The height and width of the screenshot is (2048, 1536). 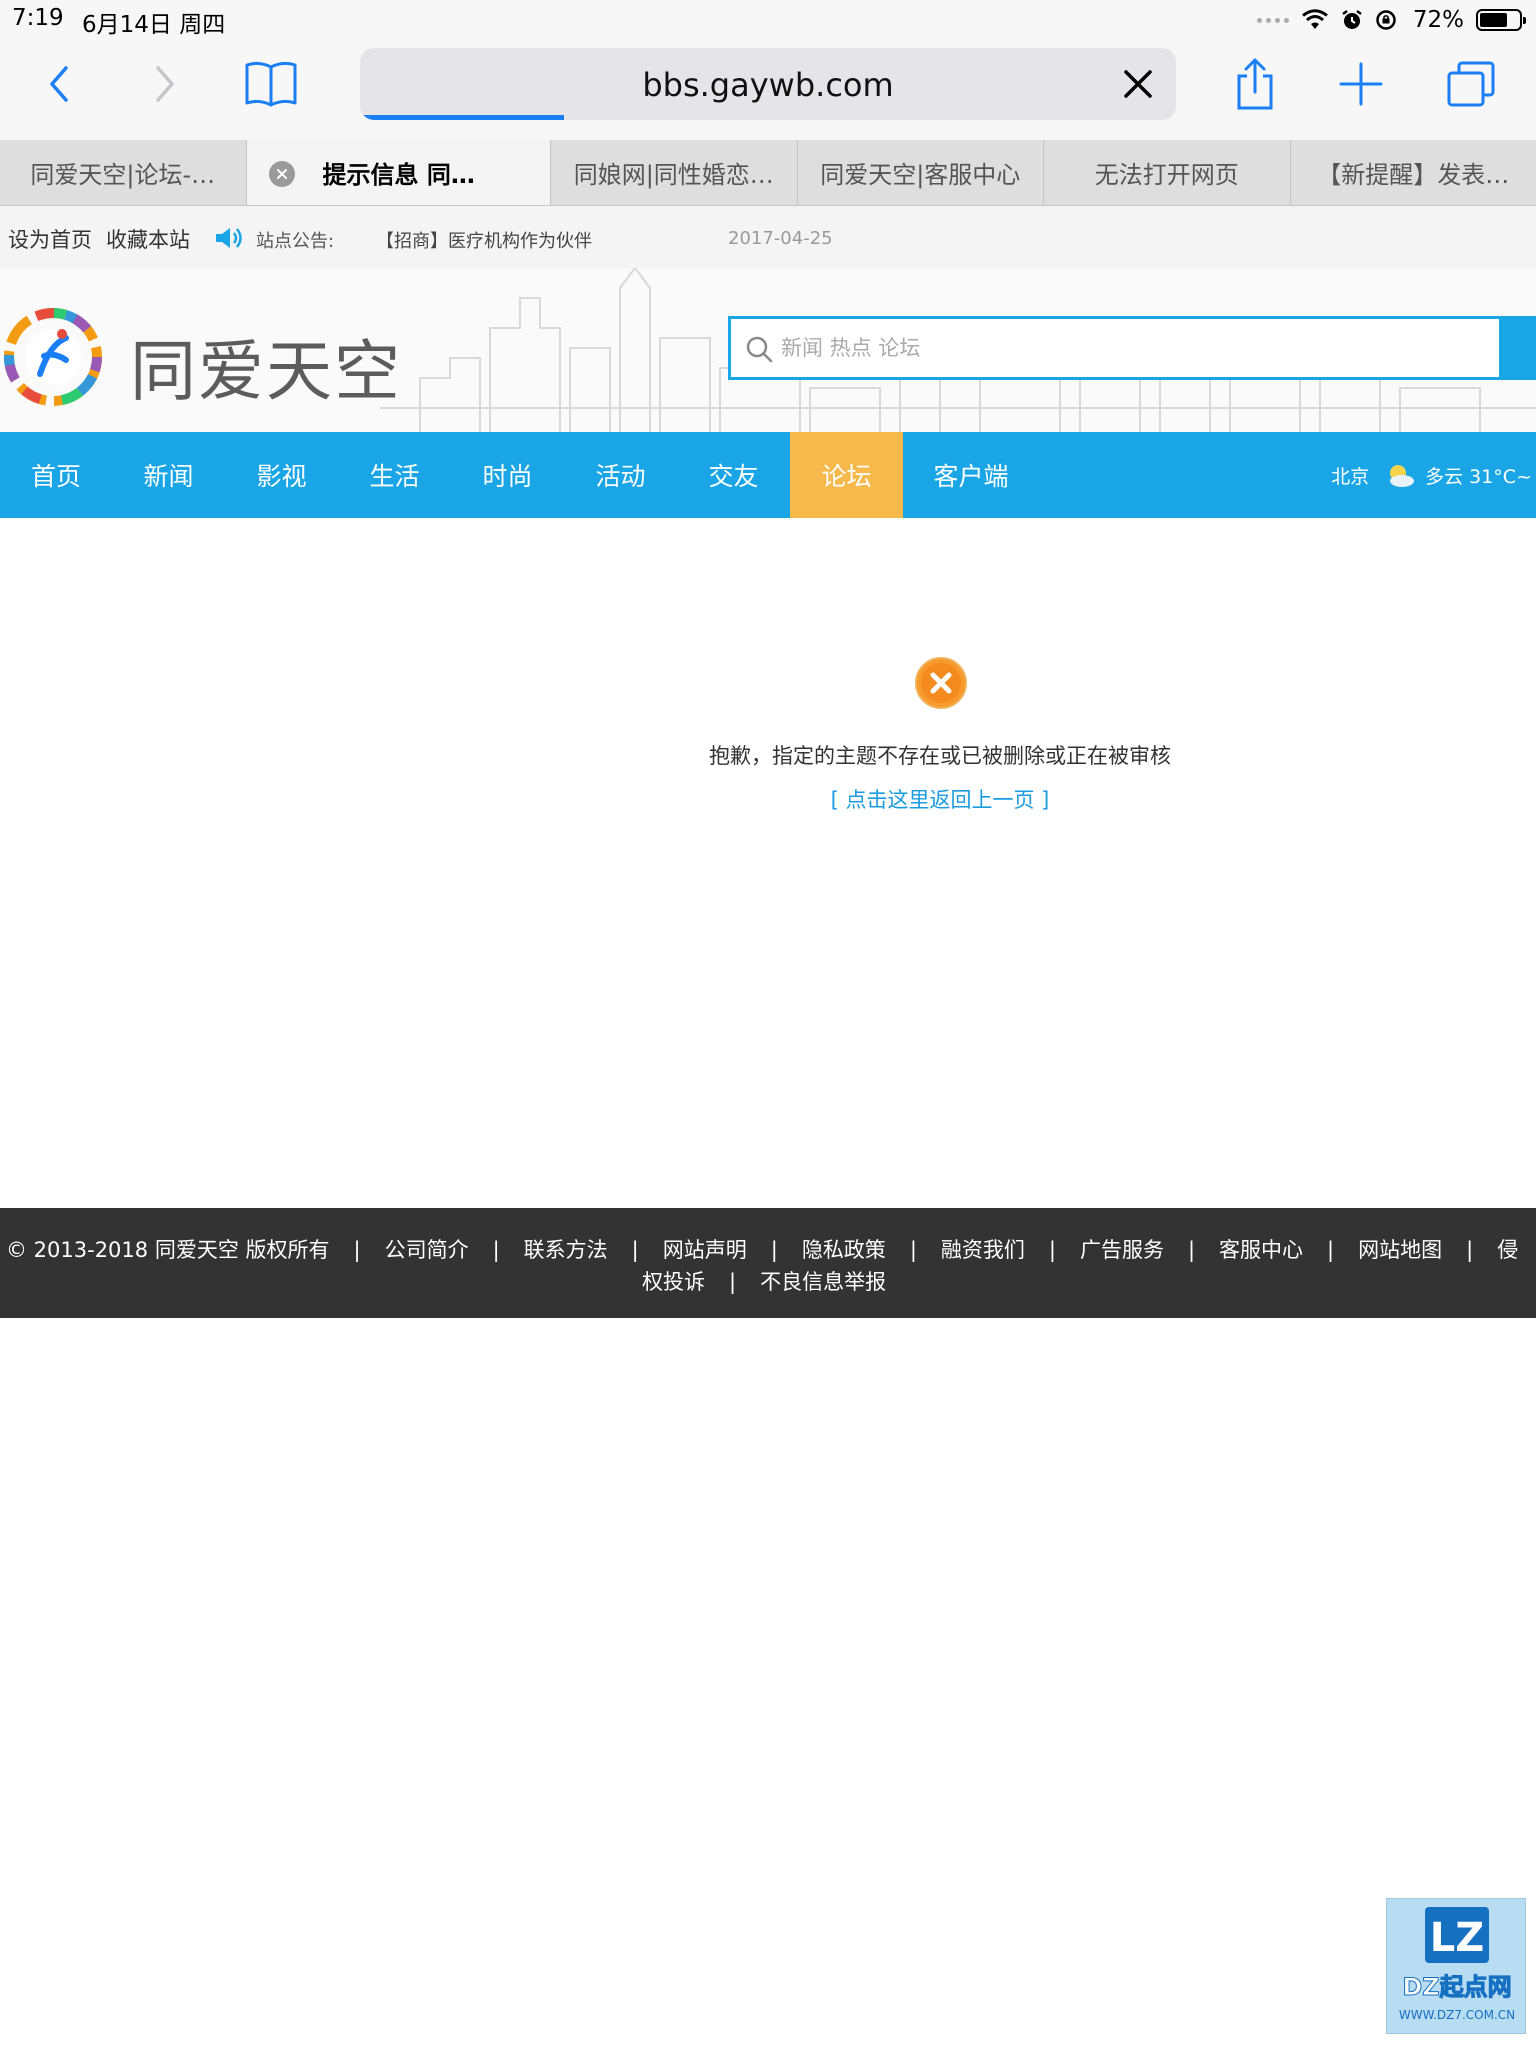 I want to click on main-nav: 首页 新闻 影视 生活 时尚 活动 交友 论坛 客户端 北京 多云 31°C~, so click(x=768, y=475).